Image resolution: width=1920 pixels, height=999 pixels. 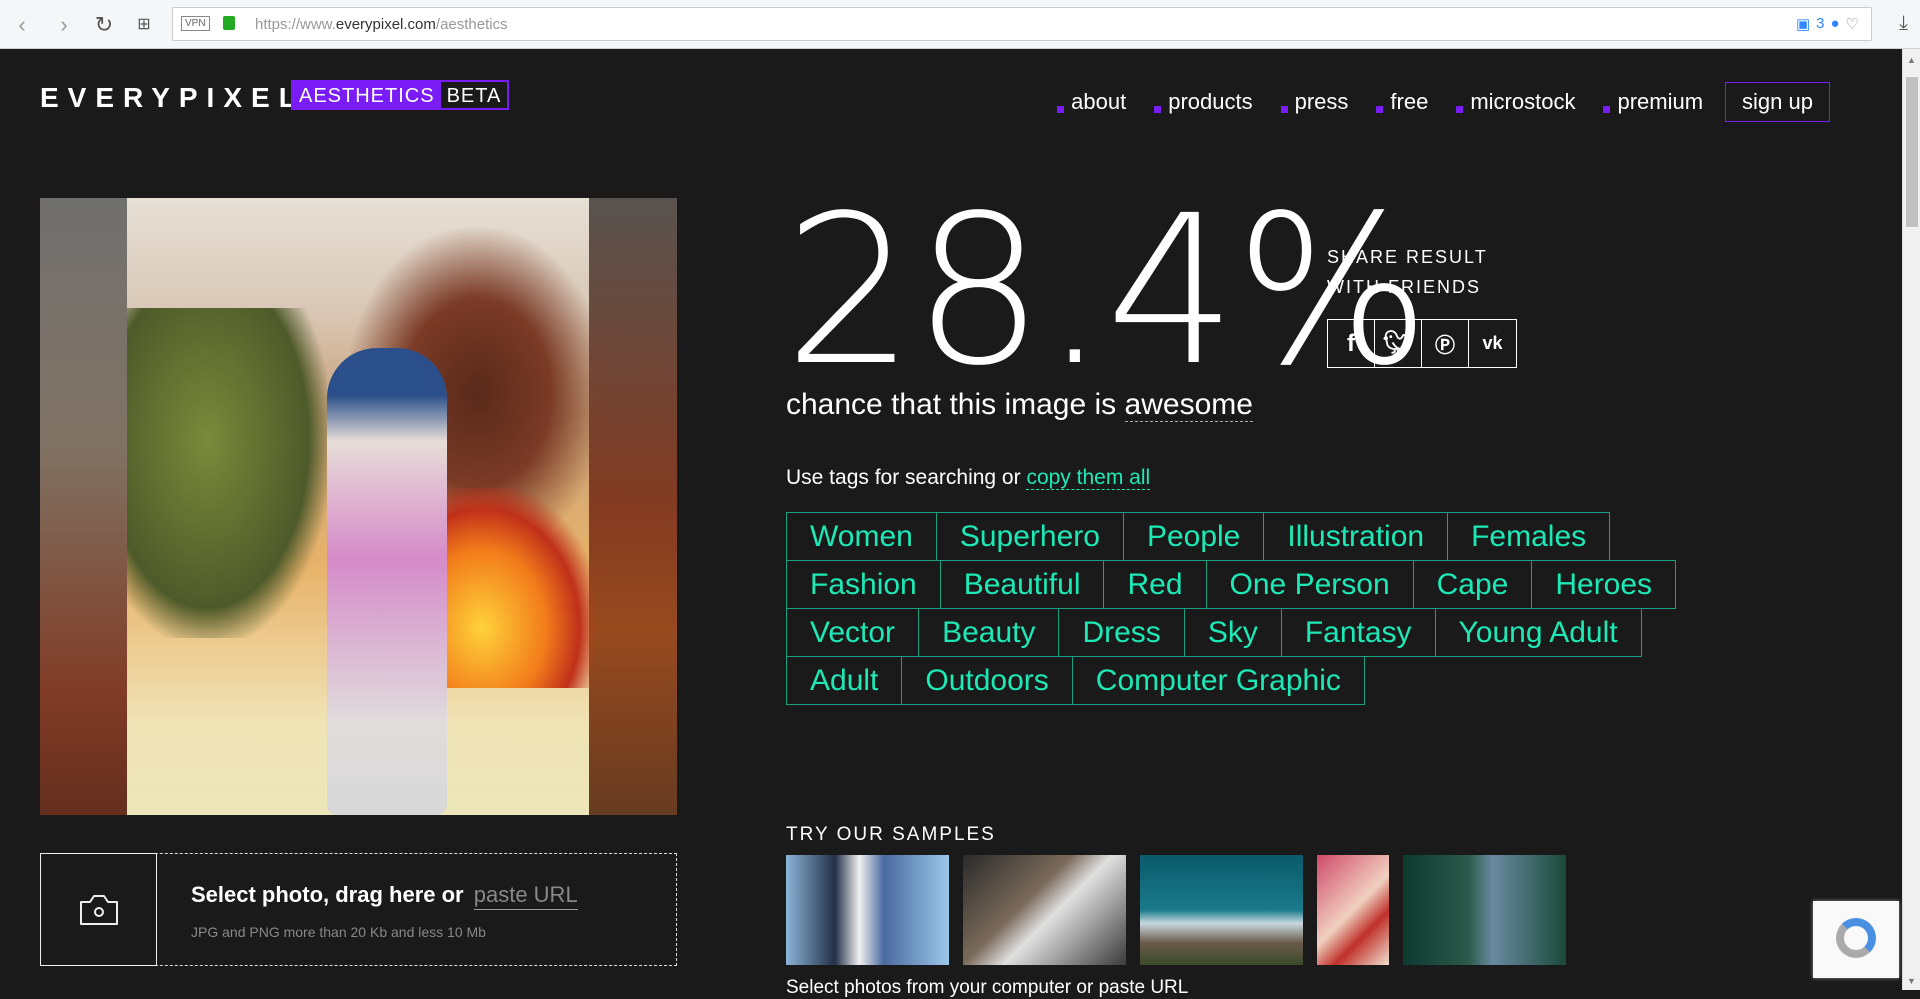 What do you see at coordinates (83, 506) in the screenshot?
I see `blur-left` at bounding box center [83, 506].